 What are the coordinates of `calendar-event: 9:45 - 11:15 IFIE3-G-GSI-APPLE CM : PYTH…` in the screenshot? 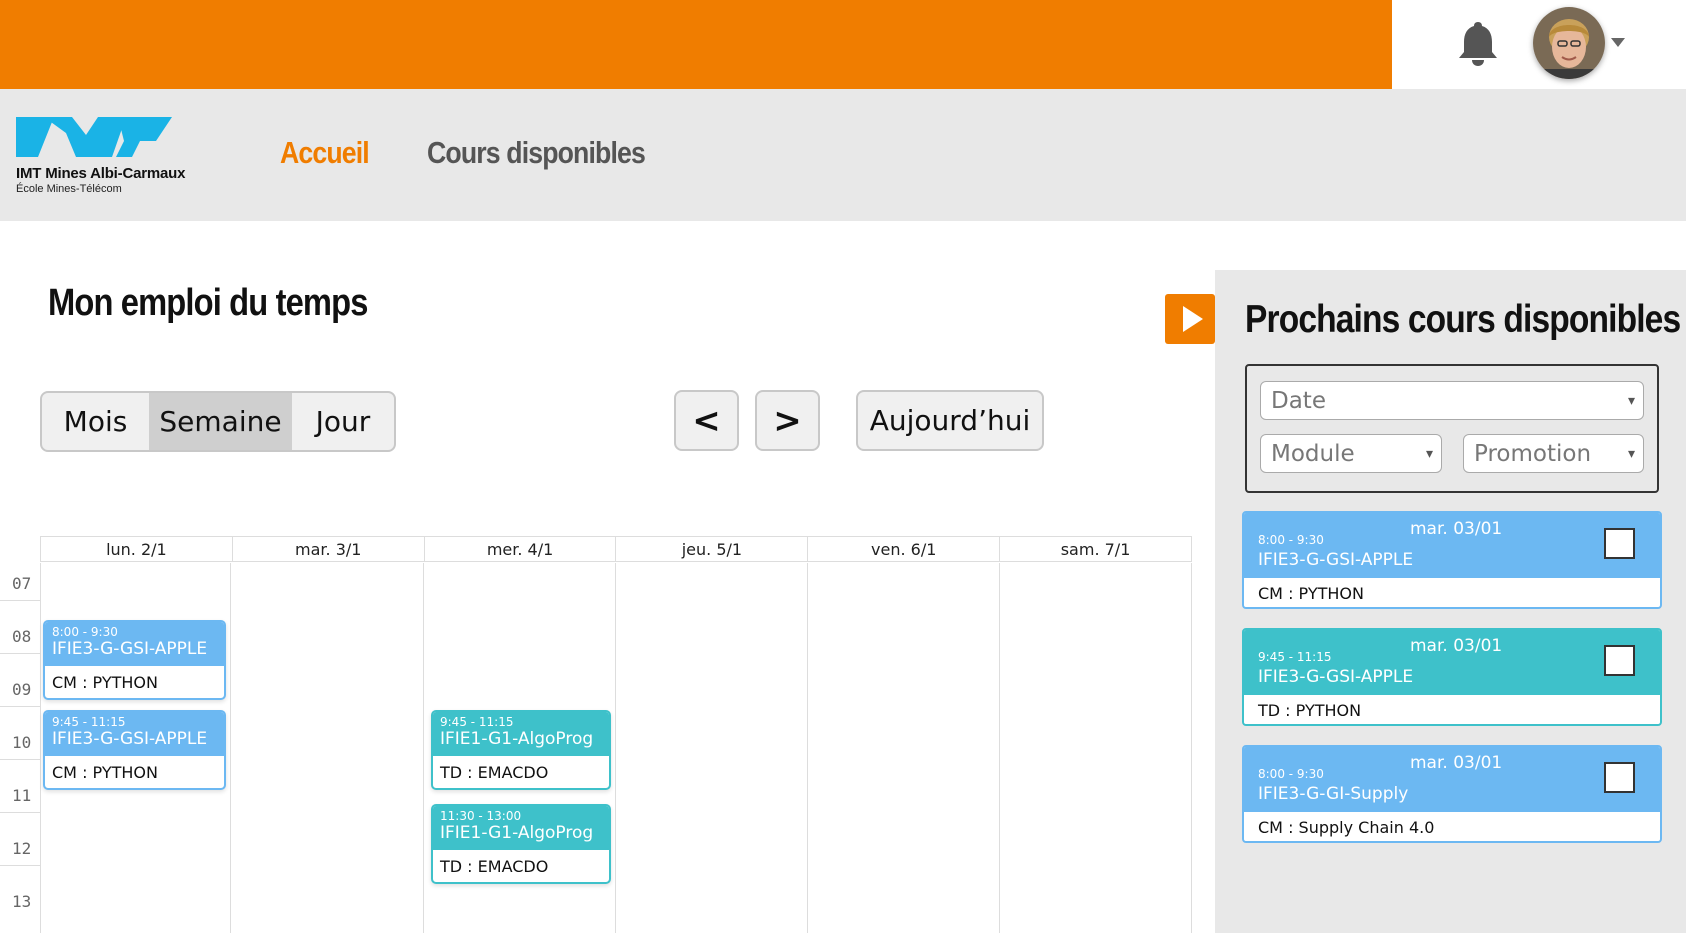 It's located at (134, 750).